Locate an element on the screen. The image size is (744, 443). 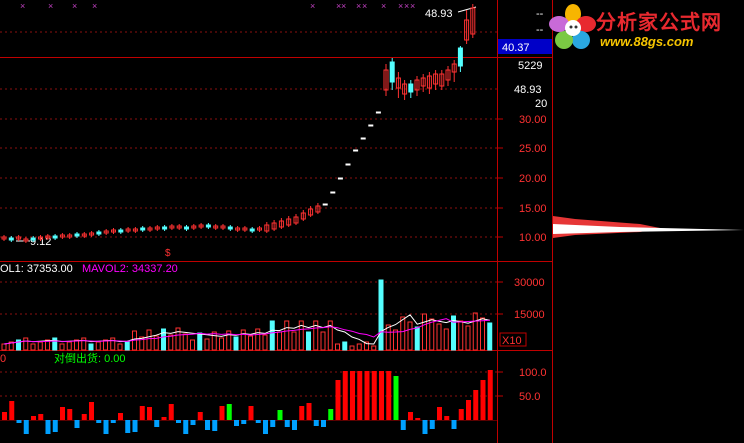
ind-legend: 对倒出货: 0.00 is located at coordinates (90, 358).